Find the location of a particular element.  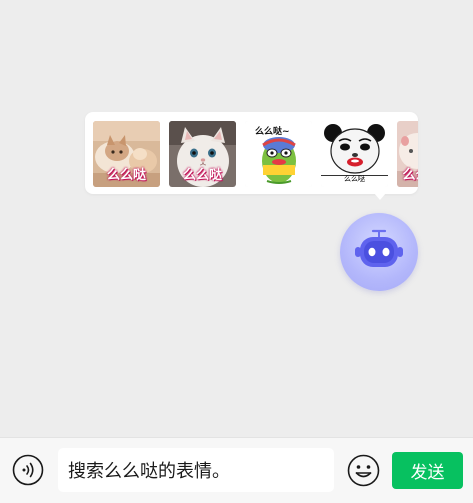

sticker-suggestion-popup: 么么哒 么么哒 么么哒~ 么么哒 么 is located at coordinates (251, 153).